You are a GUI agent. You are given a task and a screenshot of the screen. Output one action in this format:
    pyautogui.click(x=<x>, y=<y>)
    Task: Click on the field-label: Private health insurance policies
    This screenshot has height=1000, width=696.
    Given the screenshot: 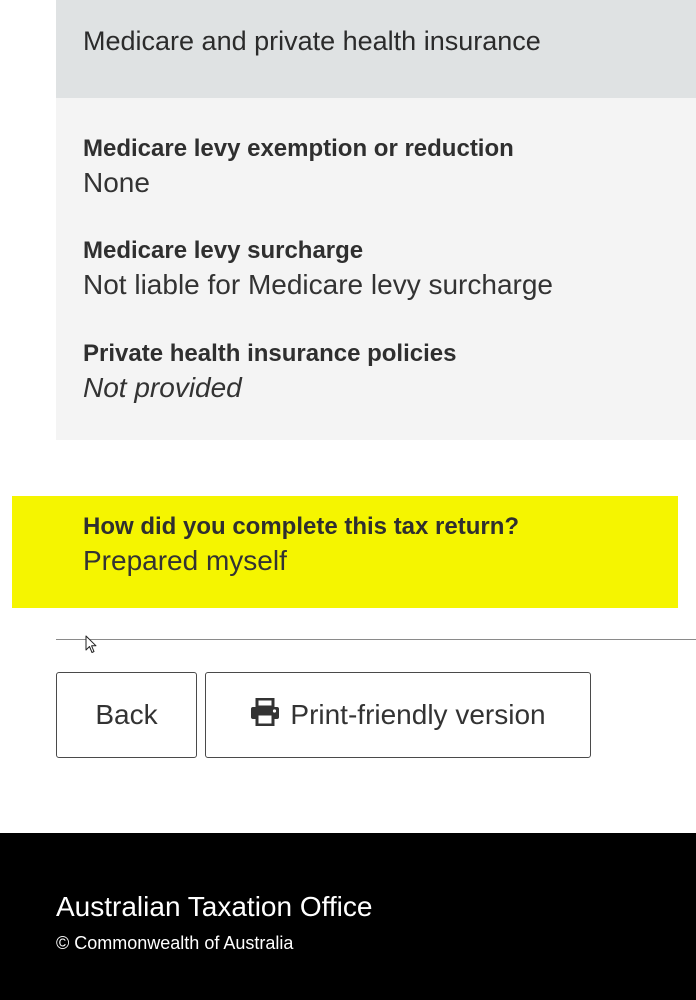 What is the action you would take?
    pyautogui.click(x=270, y=353)
    